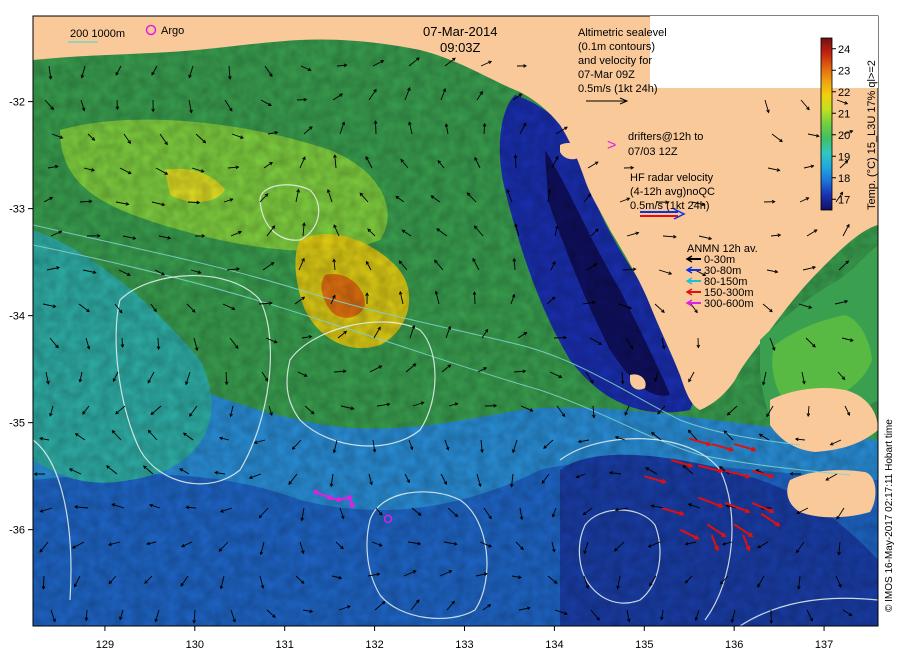 This screenshot has width=900, height=660. What do you see at coordinates (17, 210) in the screenshot?
I see `y-tick-label: -33` at bounding box center [17, 210].